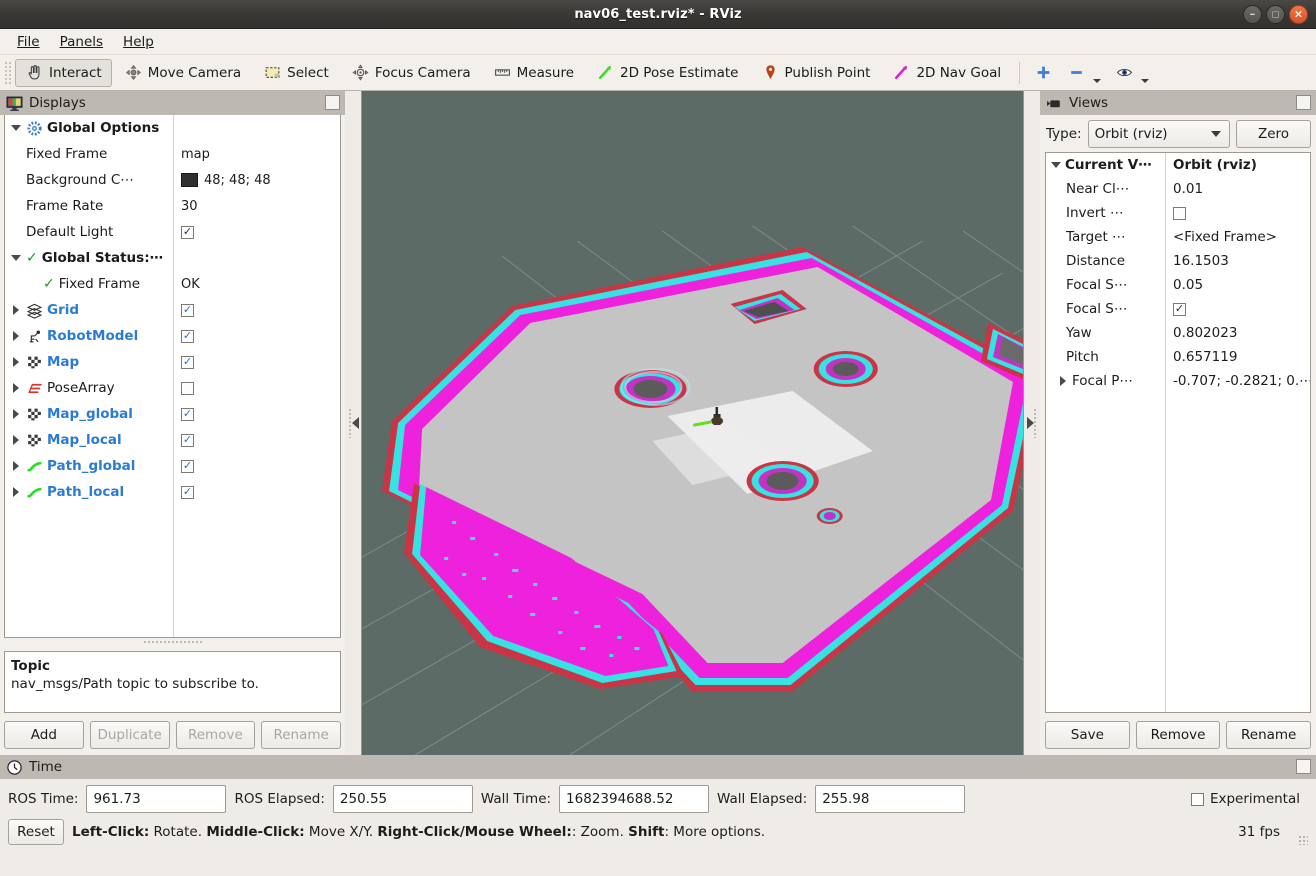 The image size is (1316, 876). I want to click on tool-measure-label: Measure, so click(545, 72).